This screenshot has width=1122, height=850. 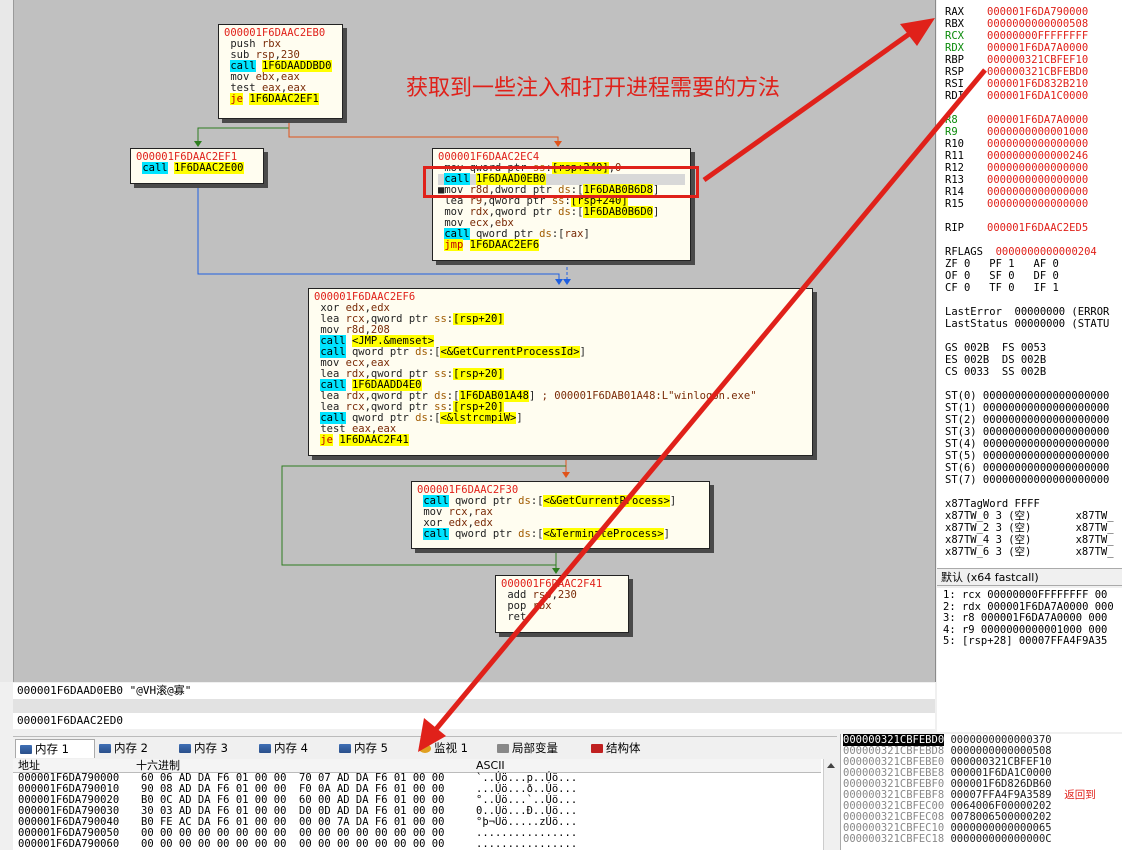 I want to click on tab-label: 内存 3, so click(x=211, y=748).